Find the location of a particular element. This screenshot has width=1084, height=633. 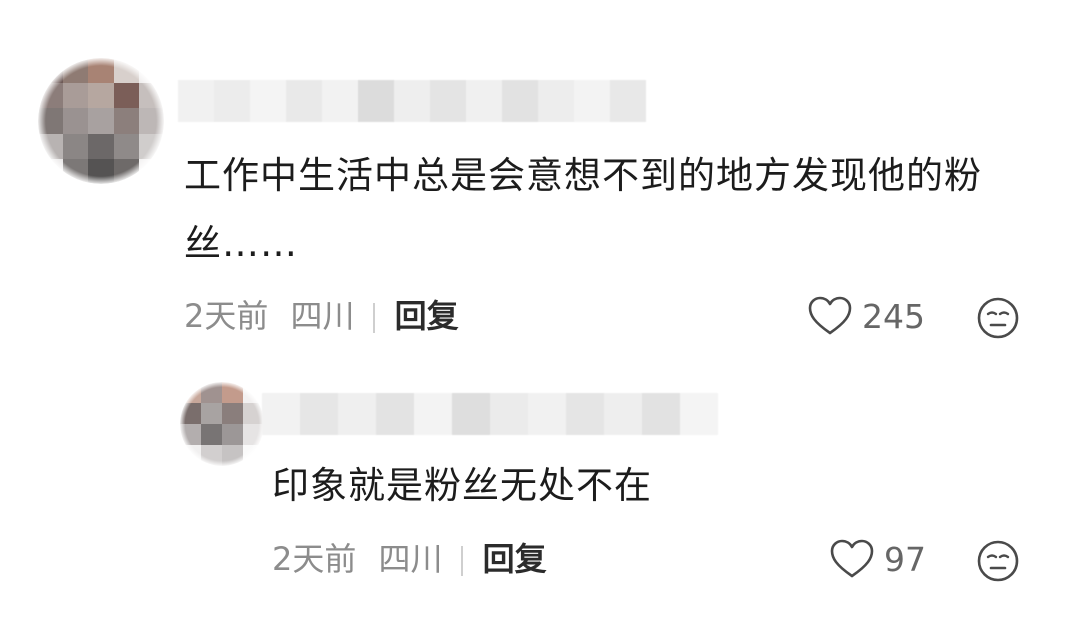

reply-location: 四川 is located at coordinates (410, 559).